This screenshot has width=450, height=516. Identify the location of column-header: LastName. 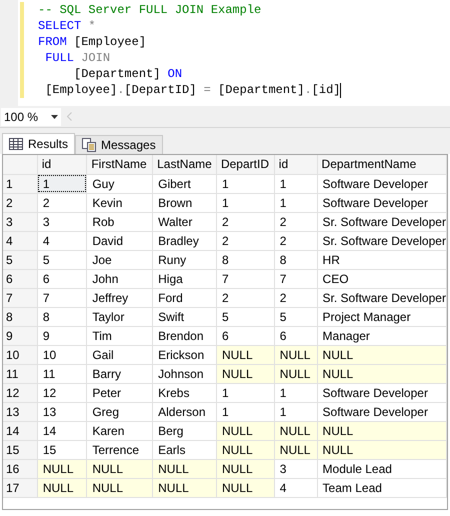
(184, 164).